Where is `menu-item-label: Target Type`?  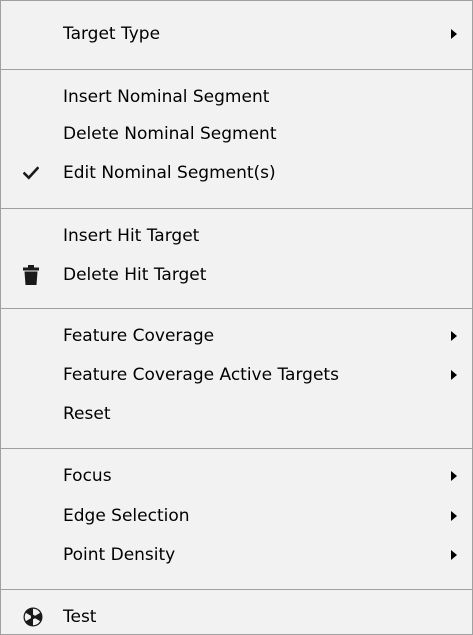 menu-item-label: Target Type is located at coordinates (112, 34).